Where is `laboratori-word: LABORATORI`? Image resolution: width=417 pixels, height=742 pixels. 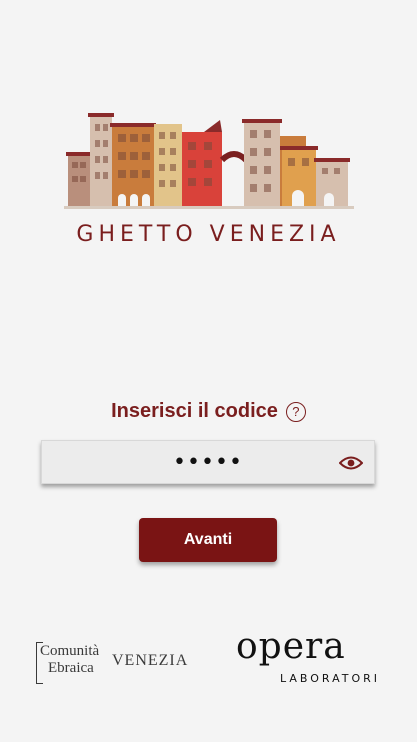 laboratori-word: LABORATORI is located at coordinates (330, 678).